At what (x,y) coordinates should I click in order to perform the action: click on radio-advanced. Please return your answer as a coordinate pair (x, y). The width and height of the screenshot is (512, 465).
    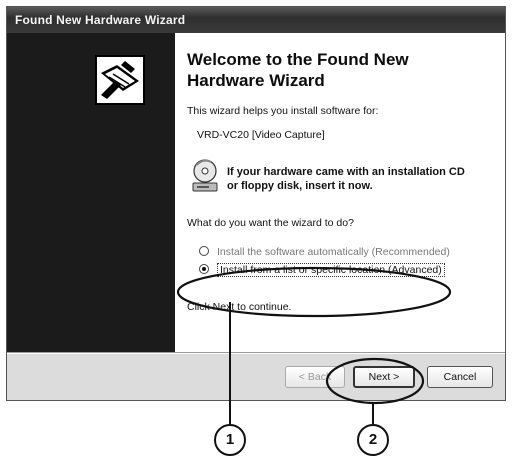
    Looking at the image, I should click on (204, 269).